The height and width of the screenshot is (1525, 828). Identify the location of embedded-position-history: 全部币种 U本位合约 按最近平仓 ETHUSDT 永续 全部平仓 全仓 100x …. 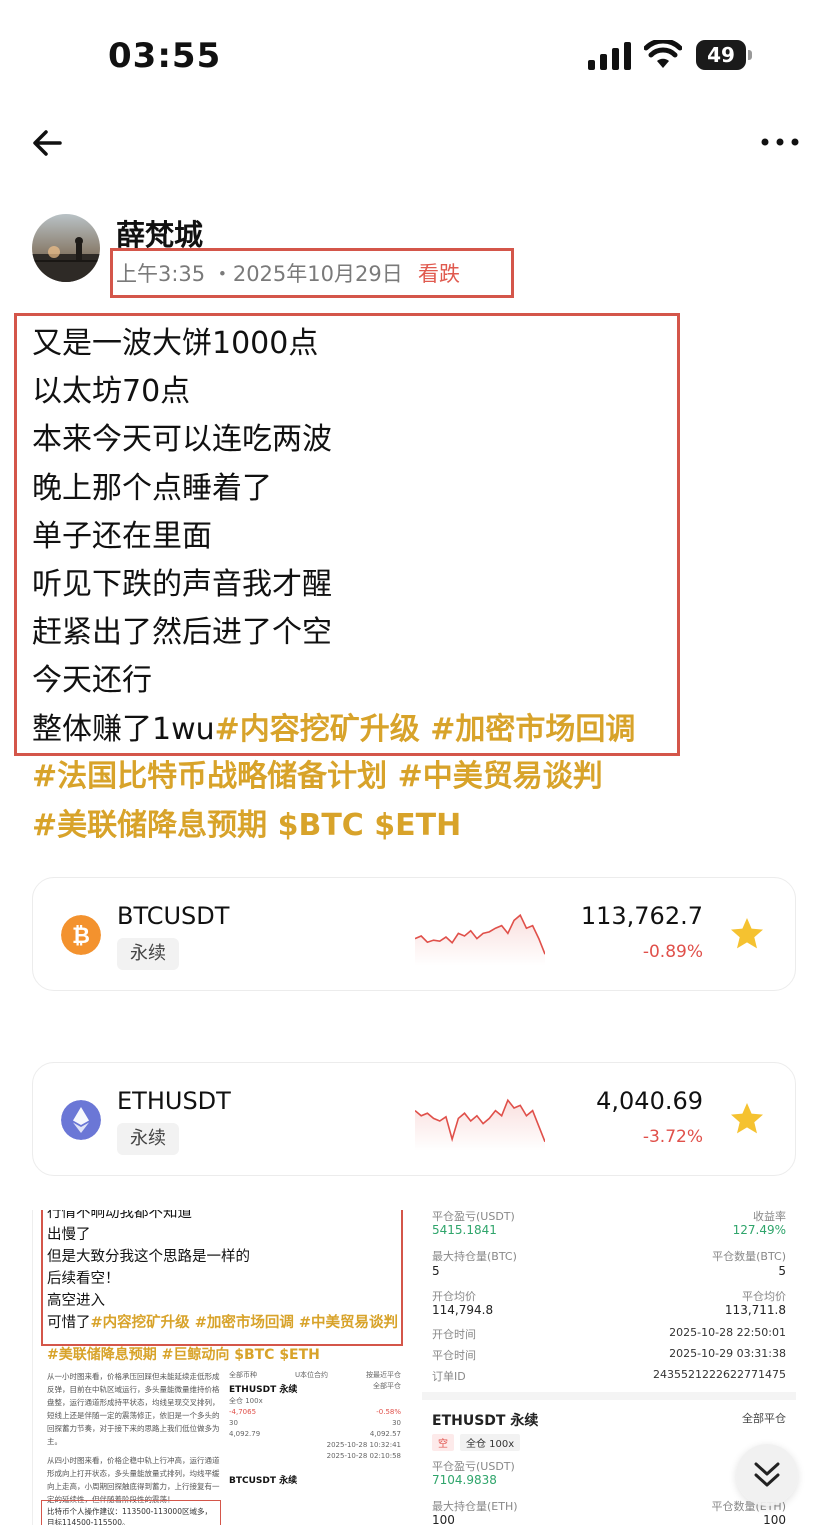
(315, 1447).